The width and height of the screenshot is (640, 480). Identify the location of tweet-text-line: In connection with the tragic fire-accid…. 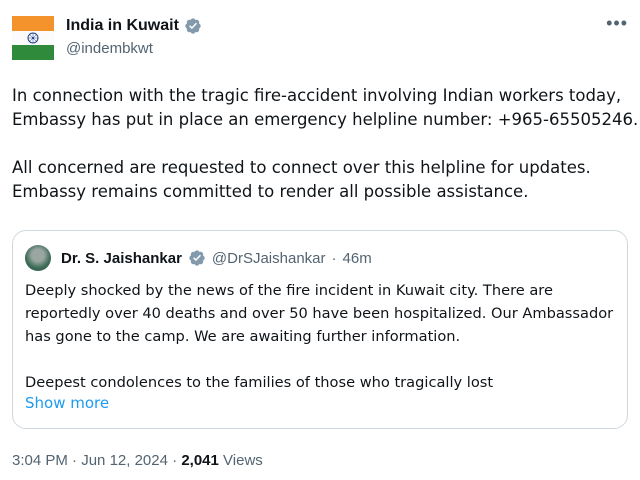
(317, 95).